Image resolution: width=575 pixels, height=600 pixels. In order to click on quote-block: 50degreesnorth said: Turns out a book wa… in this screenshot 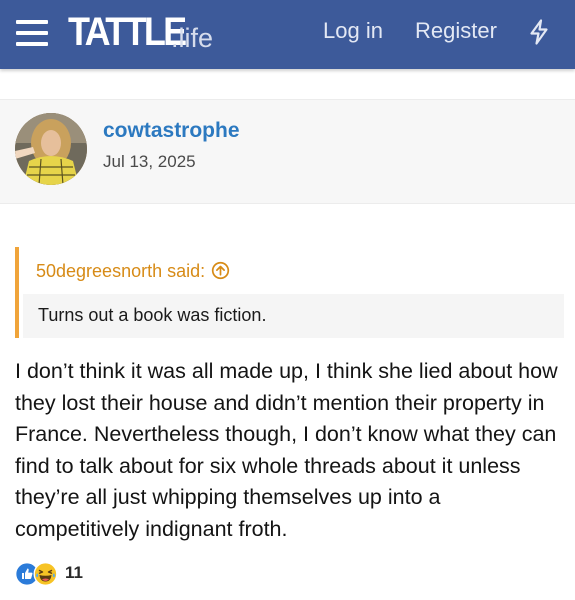, I will do `click(289, 292)`.